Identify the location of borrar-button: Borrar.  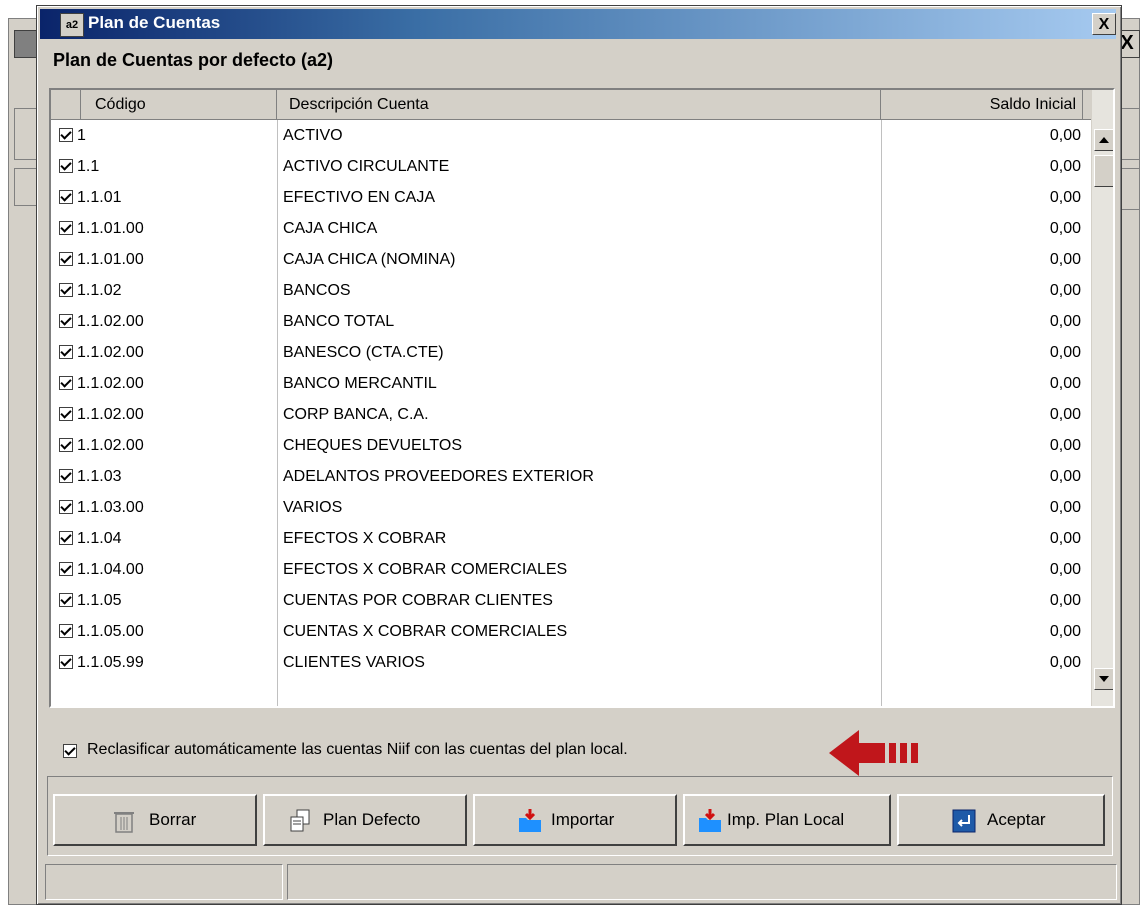
(155, 820).